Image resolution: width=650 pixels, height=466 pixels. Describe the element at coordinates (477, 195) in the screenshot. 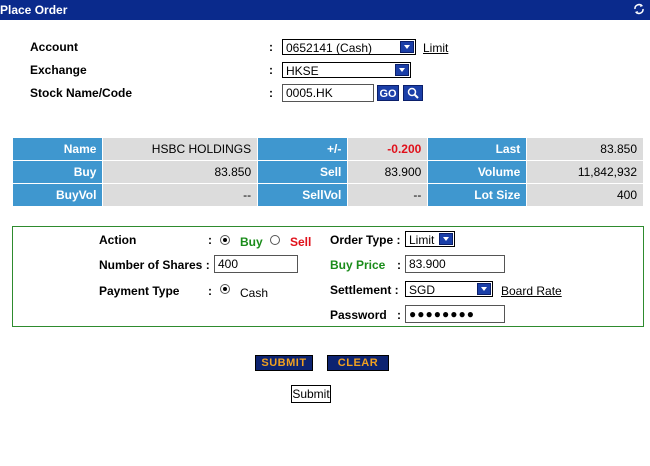

I see `quote-header-cell: Lot Size` at that location.